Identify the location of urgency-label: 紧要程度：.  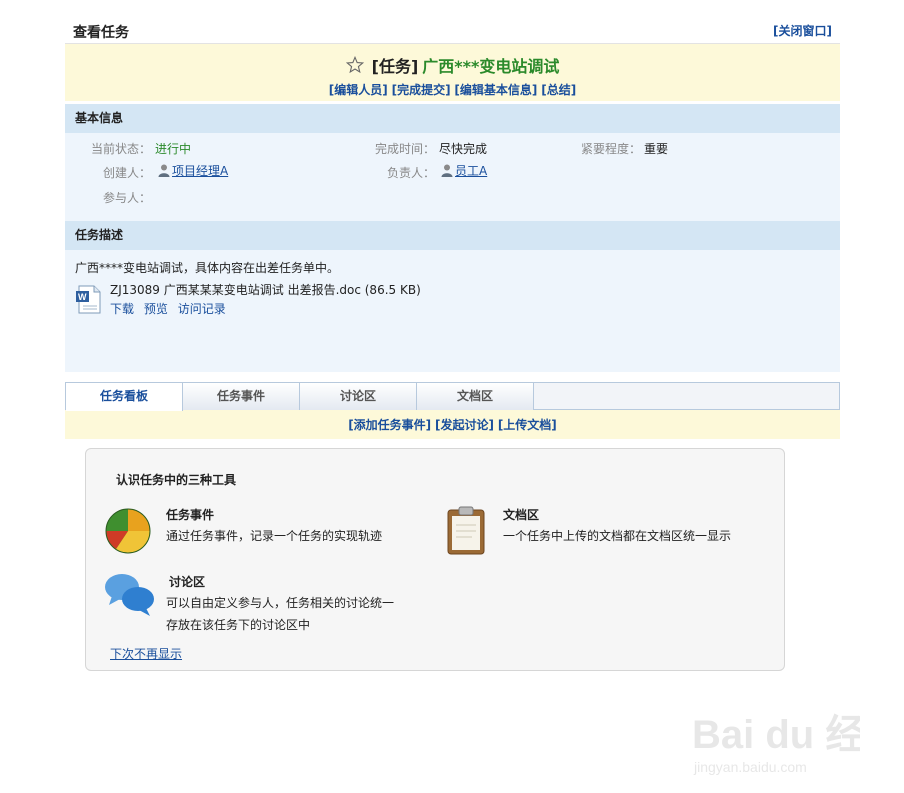
(610, 149).